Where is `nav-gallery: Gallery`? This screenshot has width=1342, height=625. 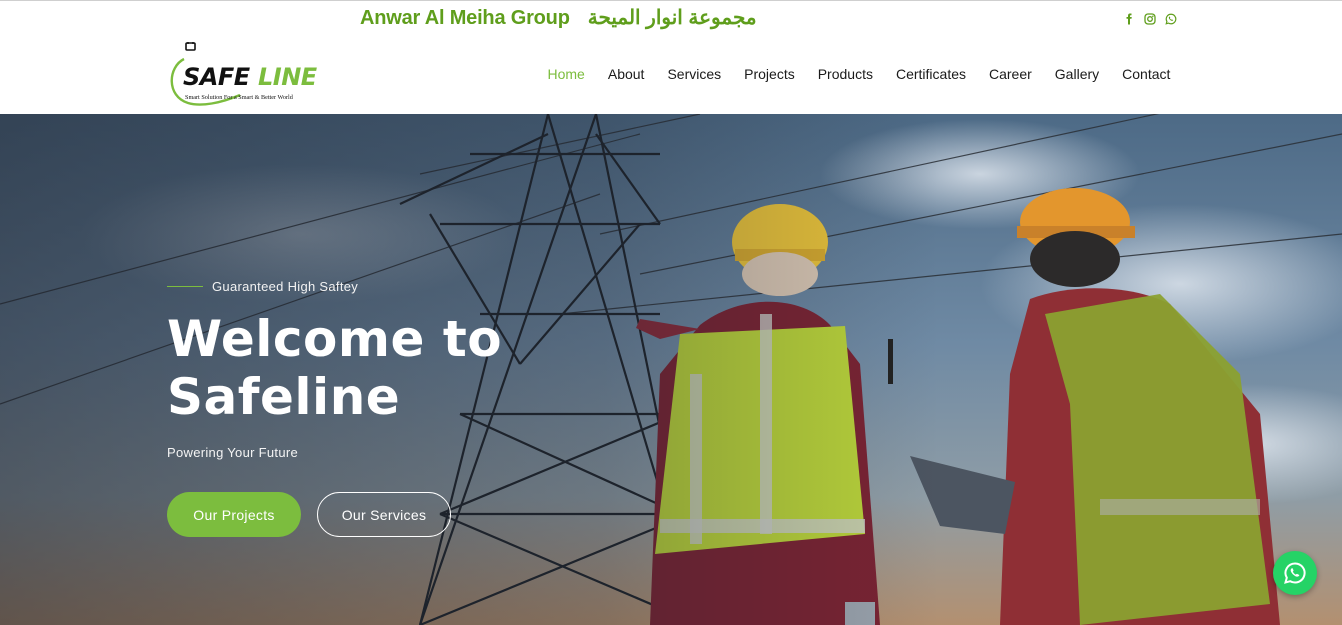 nav-gallery: Gallery is located at coordinates (1076, 74).